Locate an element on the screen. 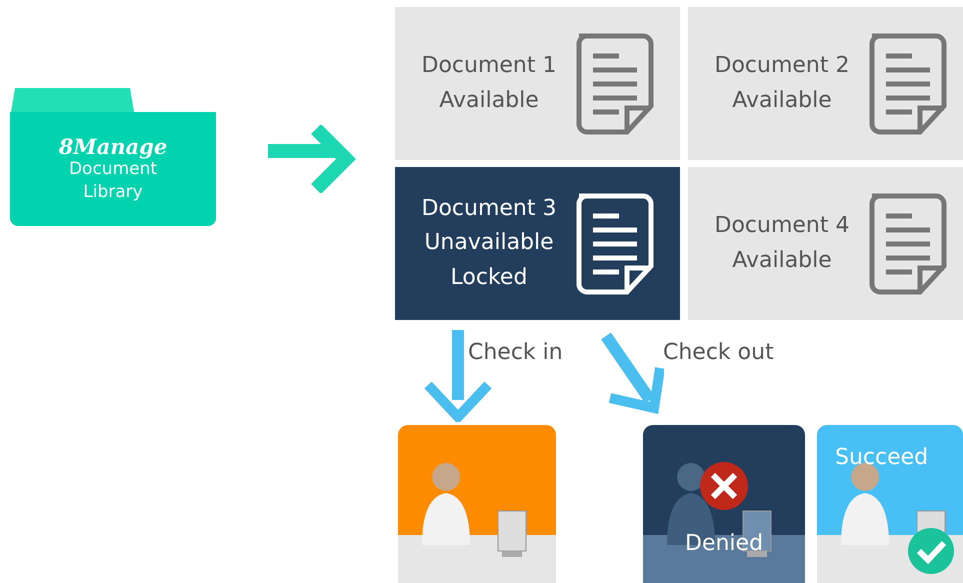 The width and height of the screenshot is (963, 583). check-icon is located at coordinates (931, 551).